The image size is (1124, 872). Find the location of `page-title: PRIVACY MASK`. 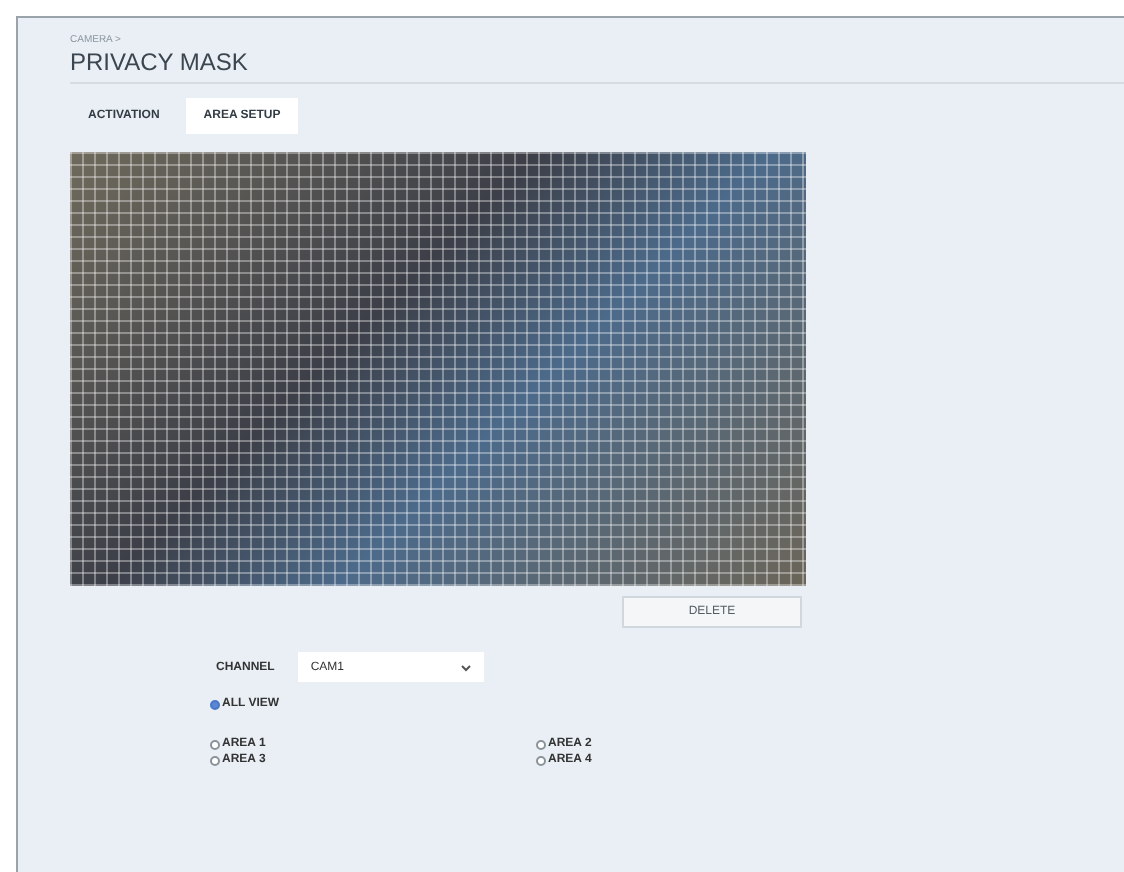

page-title: PRIVACY MASK is located at coordinates (597, 65).